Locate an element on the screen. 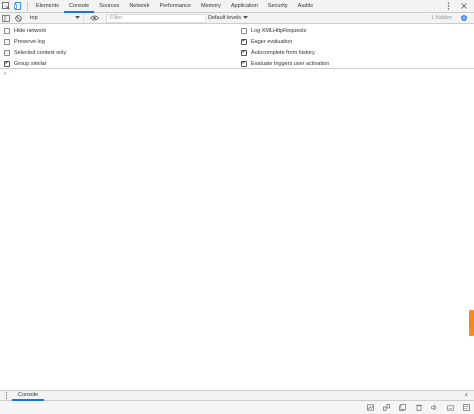 The image size is (474, 414). speaker-icon is located at coordinates (434, 407).